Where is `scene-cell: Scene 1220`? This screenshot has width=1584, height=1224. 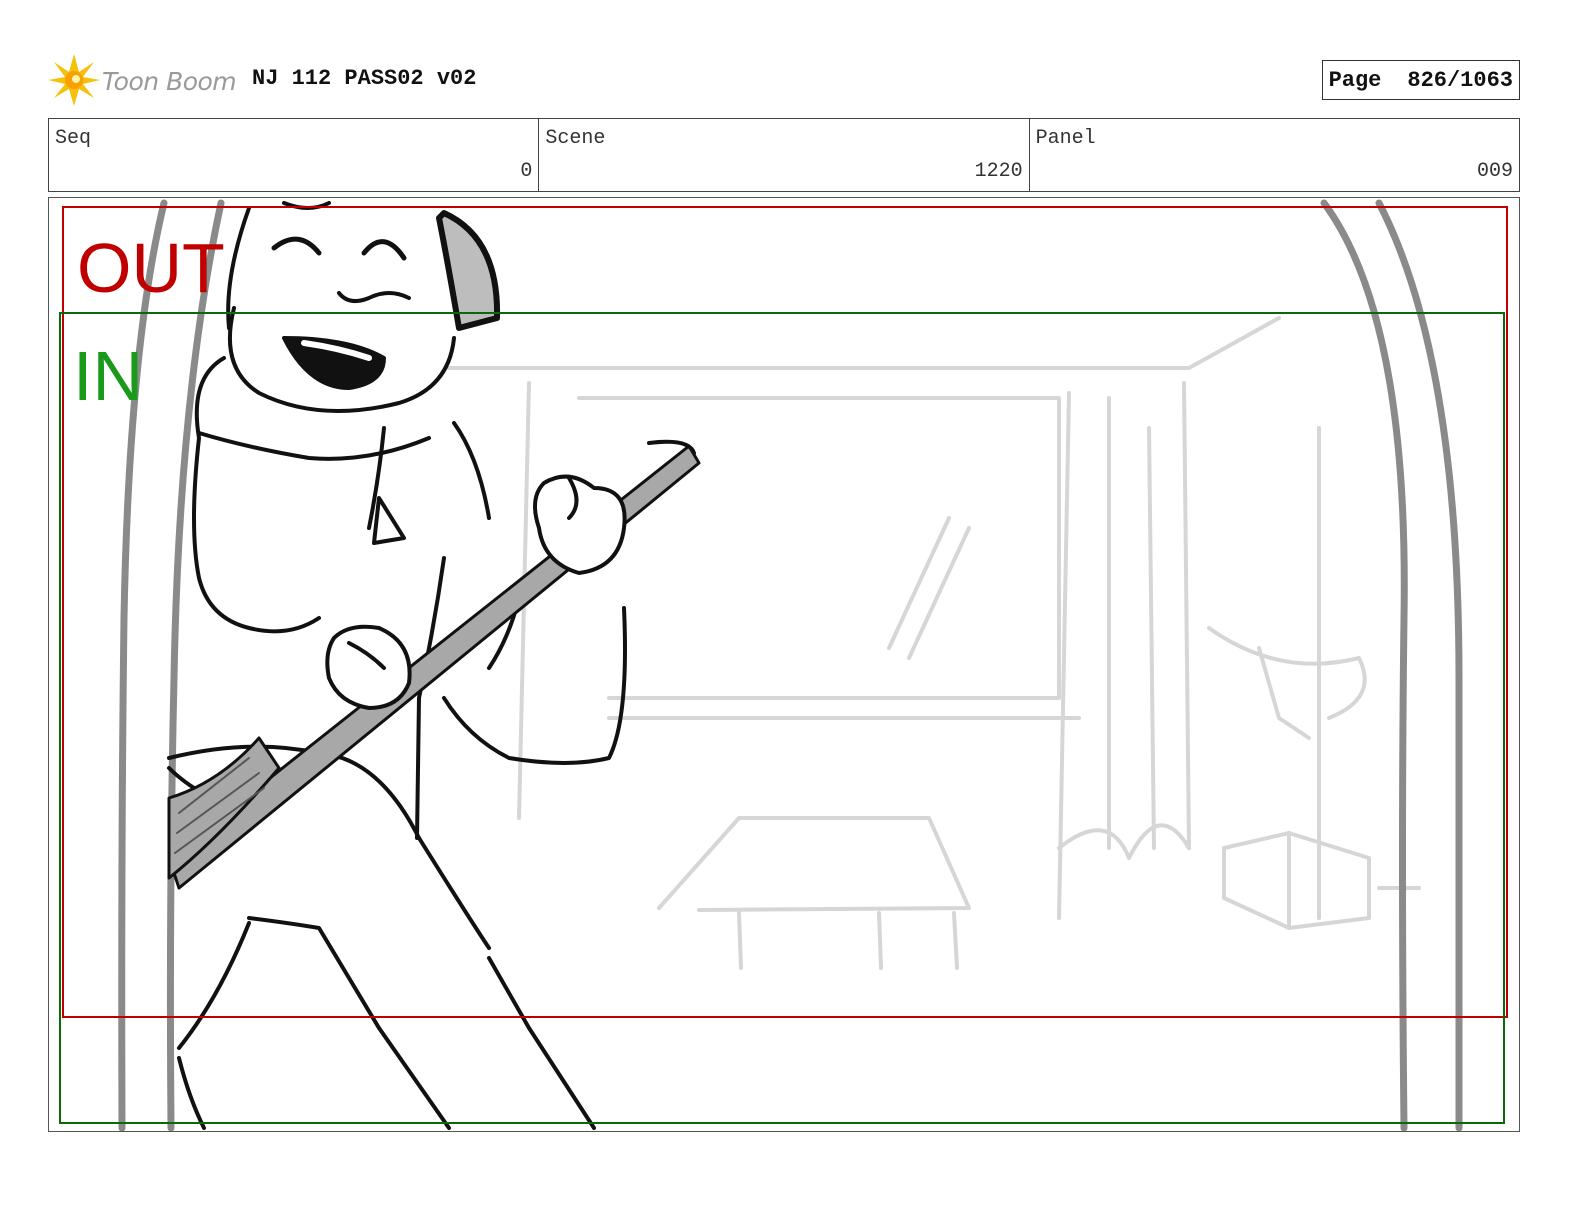 scene-cell: Scene 1220 is located at coordinates (784, 155).